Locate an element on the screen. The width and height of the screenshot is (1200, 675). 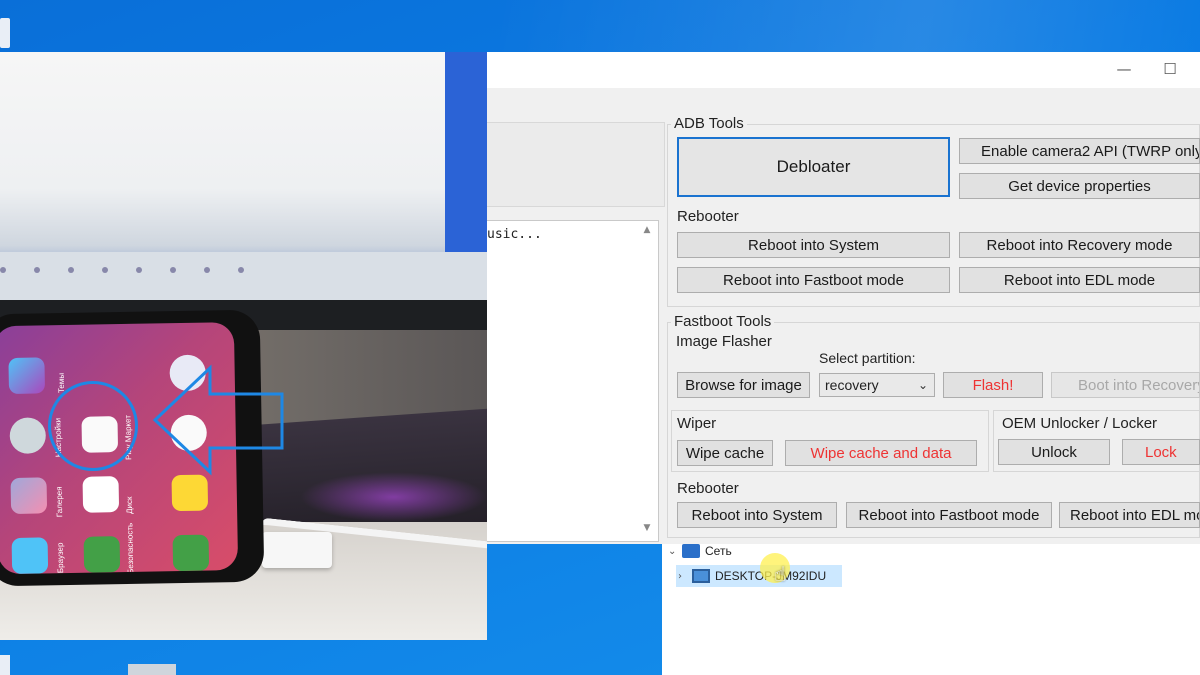
app-label: Диск is located at coordinates (129, 505).